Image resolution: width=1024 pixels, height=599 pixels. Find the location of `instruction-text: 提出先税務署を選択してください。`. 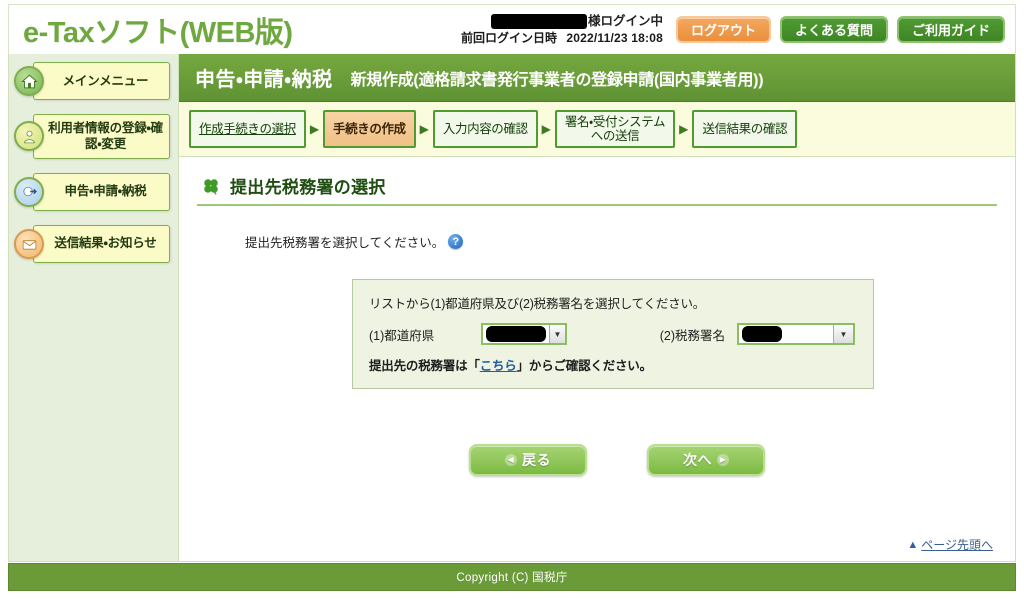

instruction-text: 提出先税務署を選択してください。 is located at coordinates (345, 243).